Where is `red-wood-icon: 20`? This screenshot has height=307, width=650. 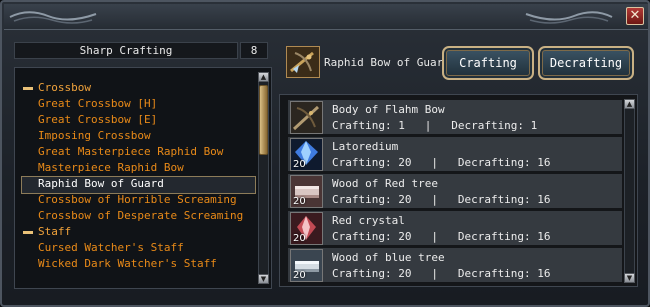
red-wood-icon: 20 is located at coordinates (306, 191).